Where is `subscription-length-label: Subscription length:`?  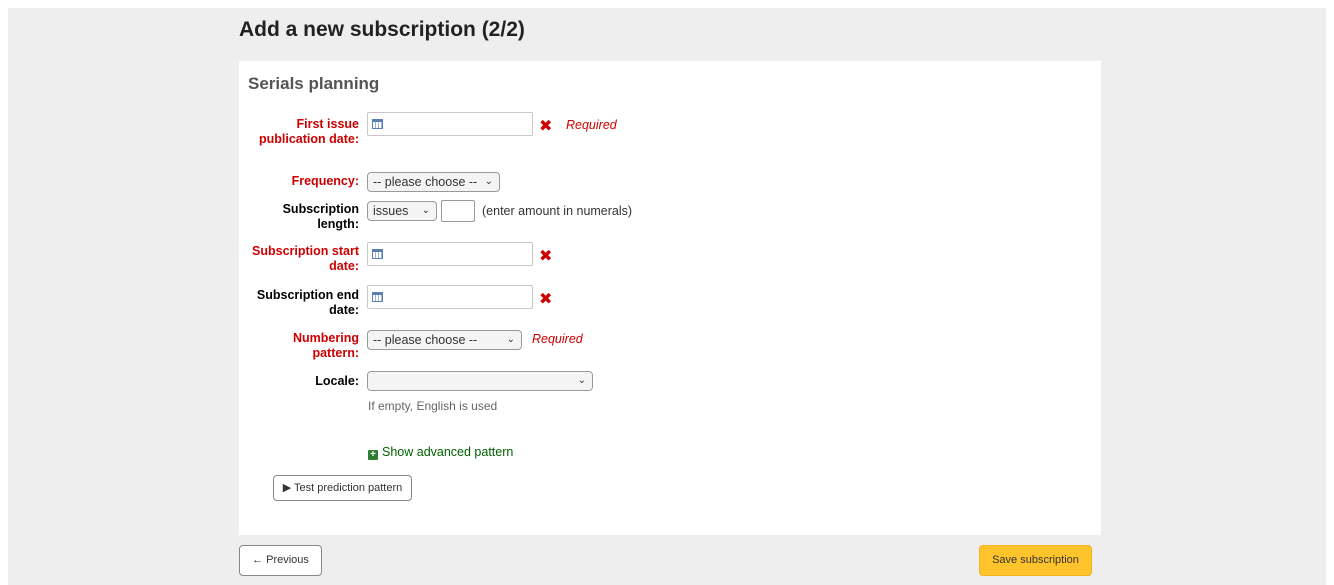
subscription-length-label: Subscription length: is located at coordinates (320, 216).